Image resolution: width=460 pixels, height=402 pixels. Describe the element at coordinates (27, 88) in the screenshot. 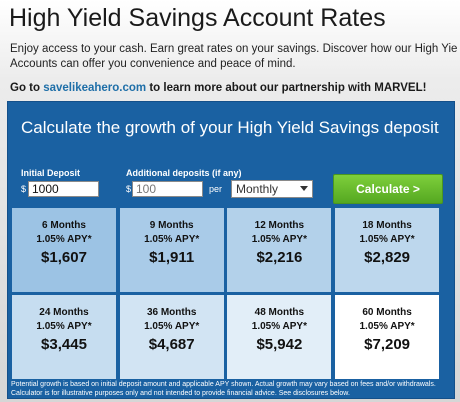

I see `partner-prefix: Go to` at that location.